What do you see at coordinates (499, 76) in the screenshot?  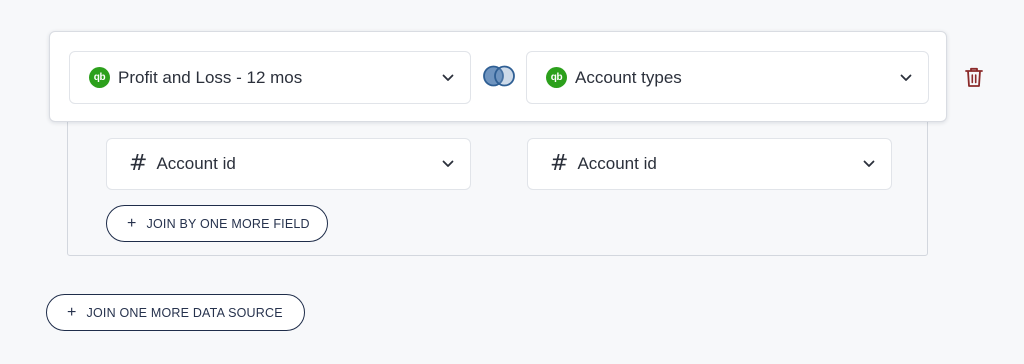 I see `venn-join-icon` at bounding box center [499, 76].